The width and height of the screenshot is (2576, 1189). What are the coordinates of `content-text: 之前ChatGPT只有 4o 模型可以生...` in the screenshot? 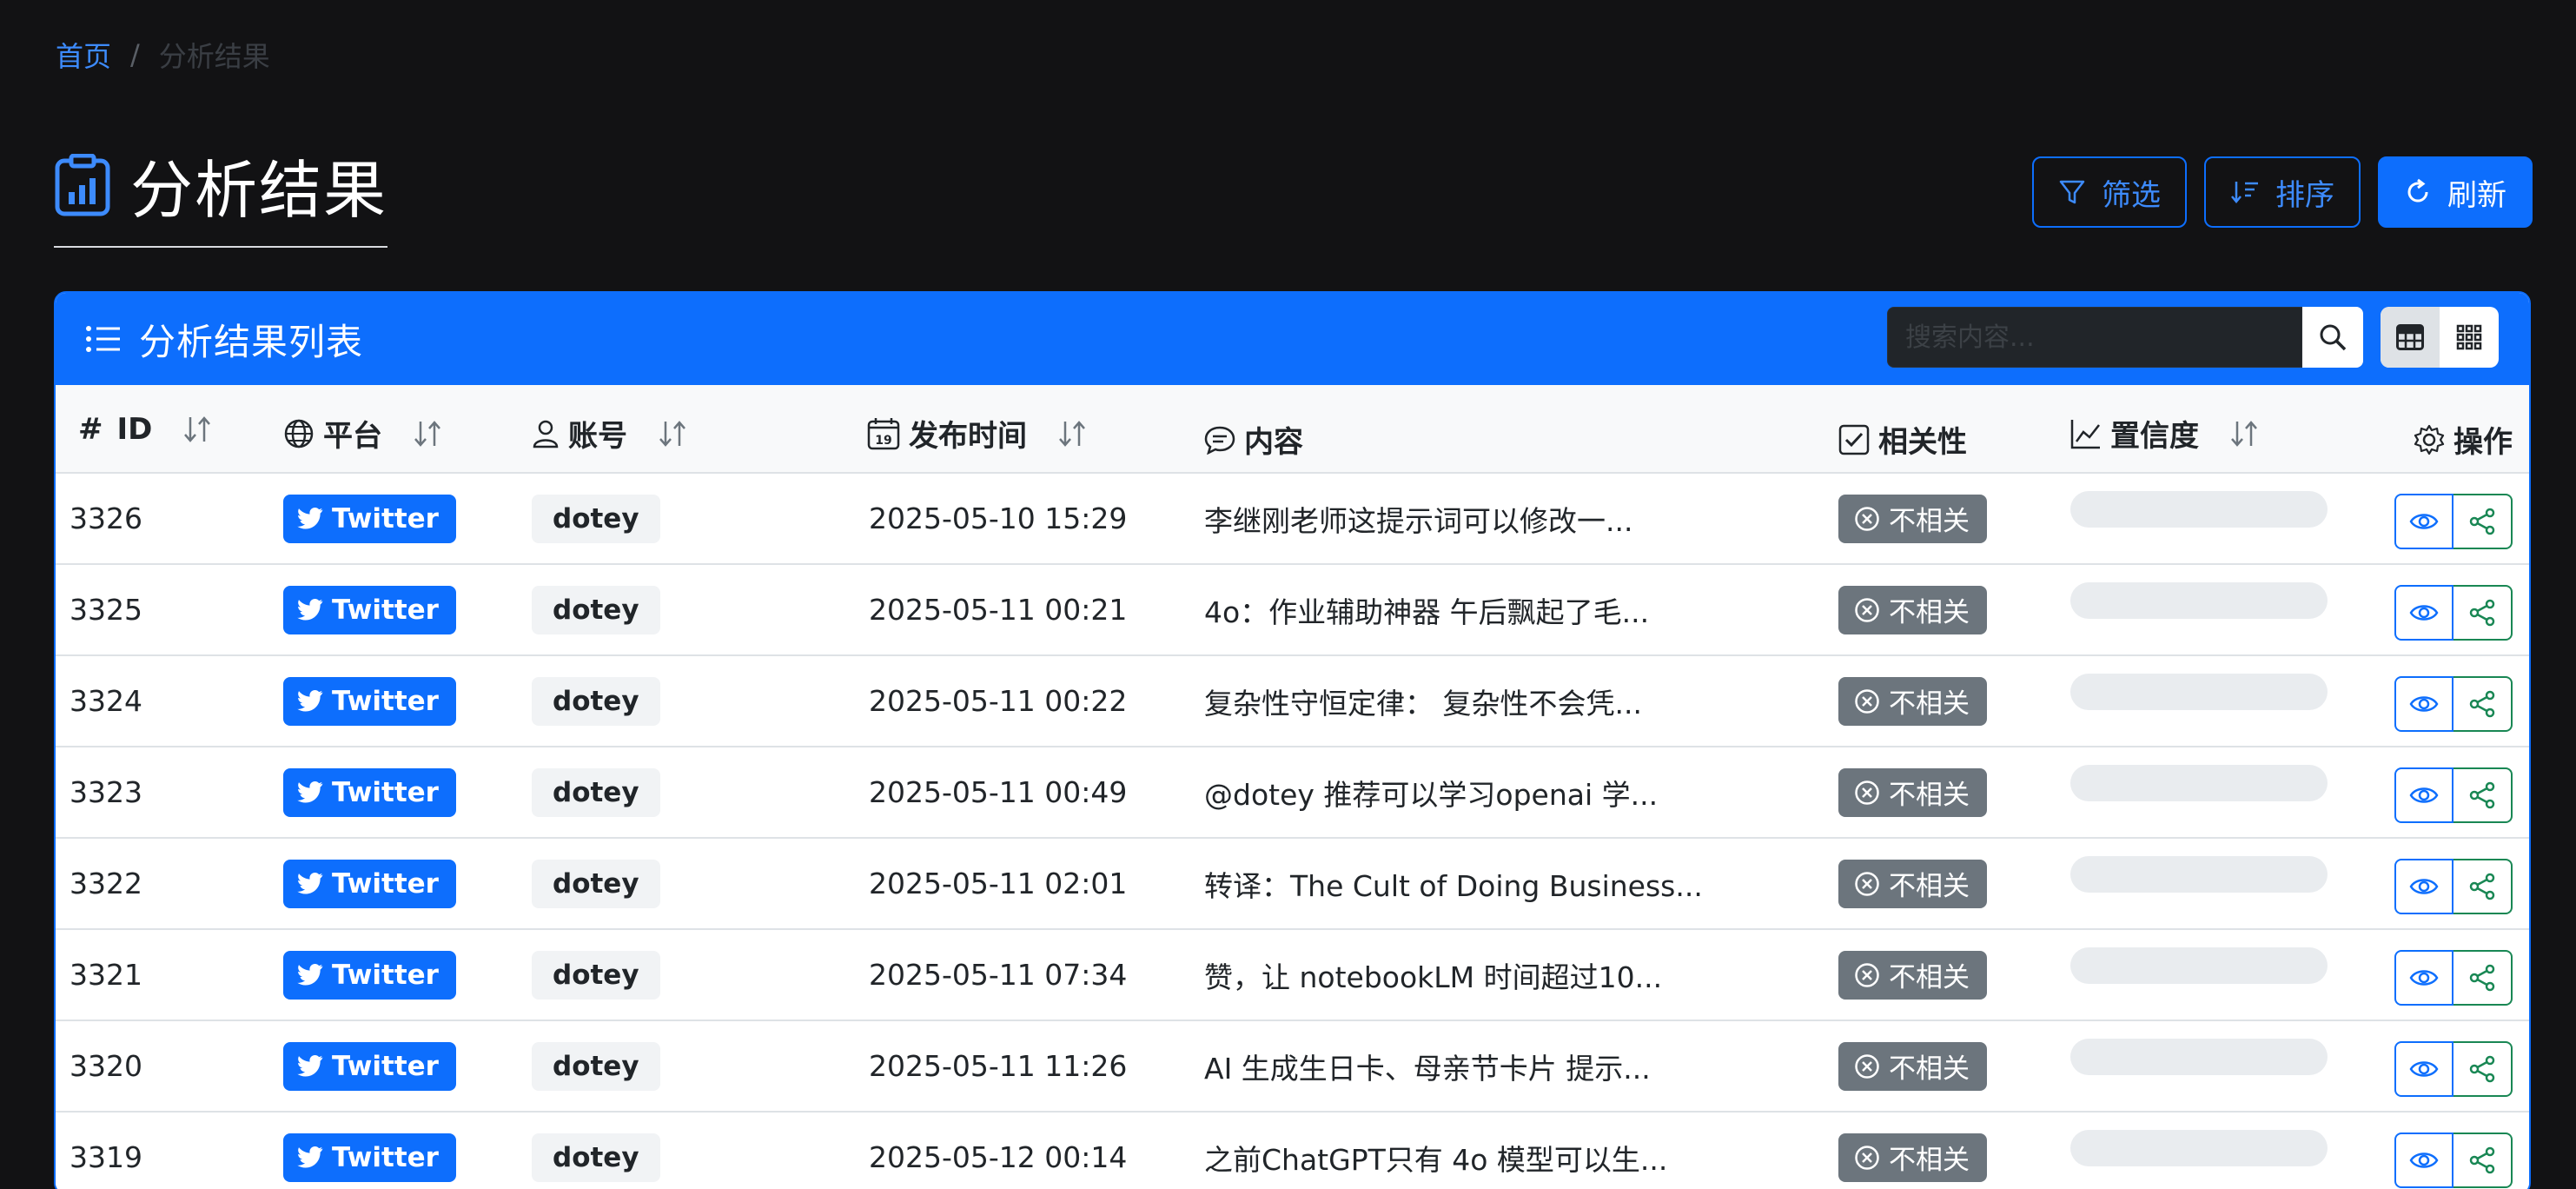 It's located at (1436, 1159).